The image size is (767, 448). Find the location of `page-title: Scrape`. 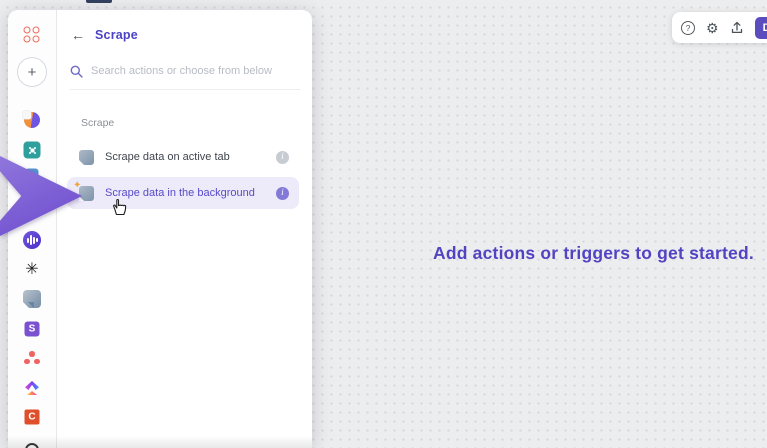

page-title: Scrape is located at coordinates (116, 35).